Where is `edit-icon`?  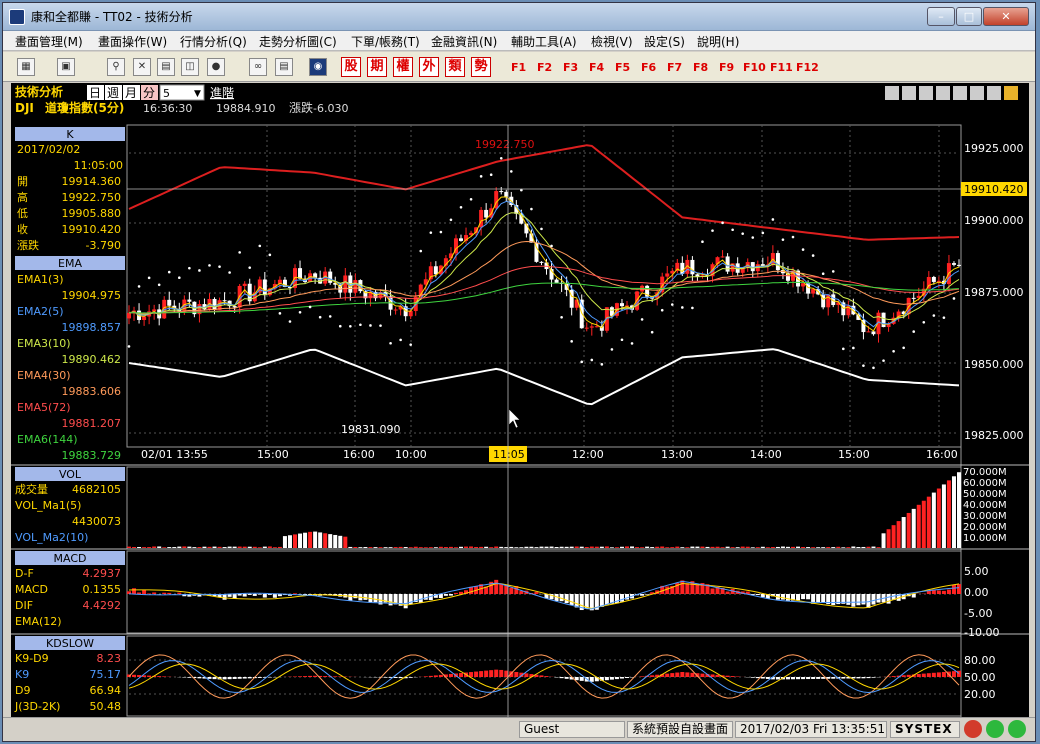
edit-icon is located at coordinates (1011, 93).